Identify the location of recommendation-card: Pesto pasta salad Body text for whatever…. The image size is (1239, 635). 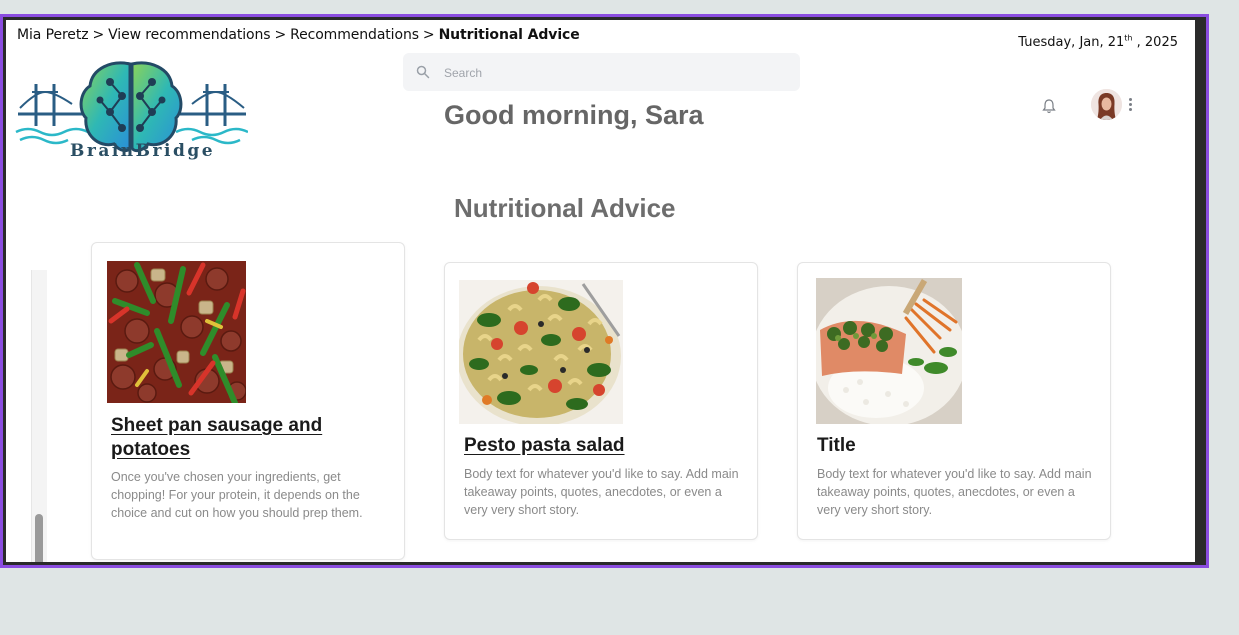
(601, 401).